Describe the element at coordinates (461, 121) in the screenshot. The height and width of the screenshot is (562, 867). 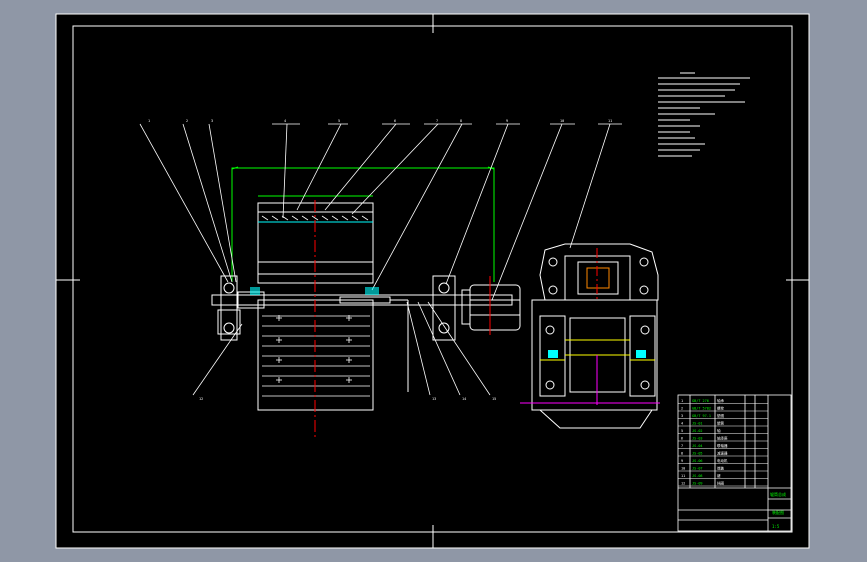
I see `part-label: 8` at that location.